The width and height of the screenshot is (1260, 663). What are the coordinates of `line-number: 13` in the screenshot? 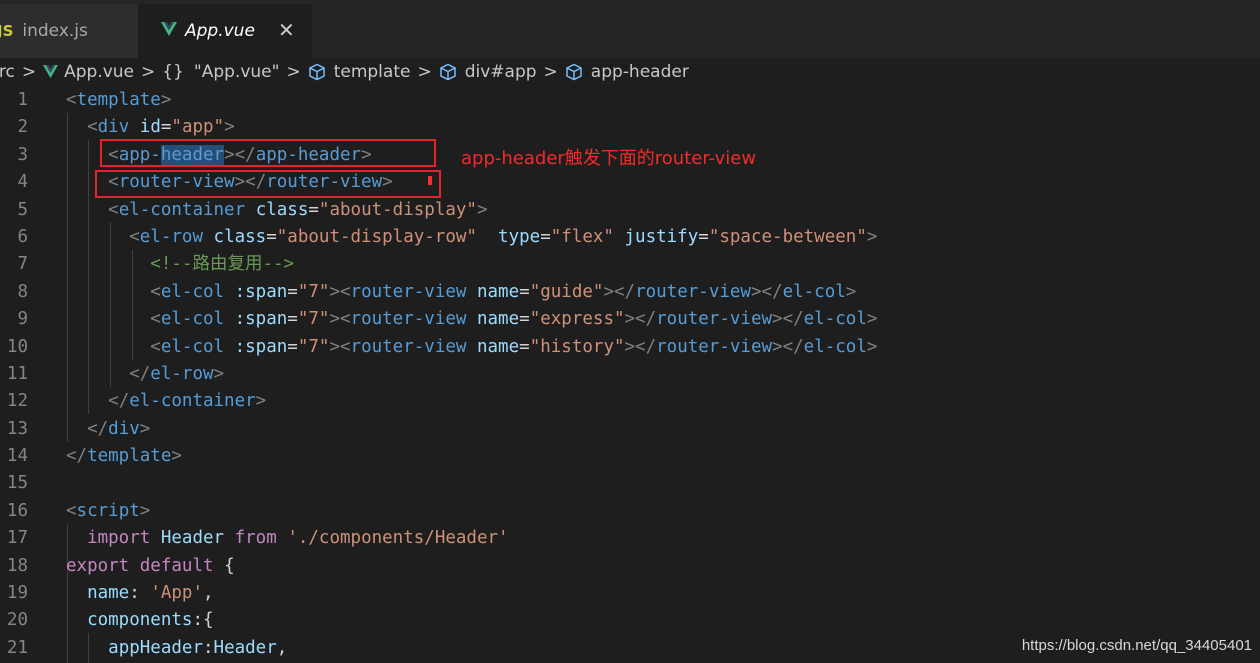 It's located at (17, 428).